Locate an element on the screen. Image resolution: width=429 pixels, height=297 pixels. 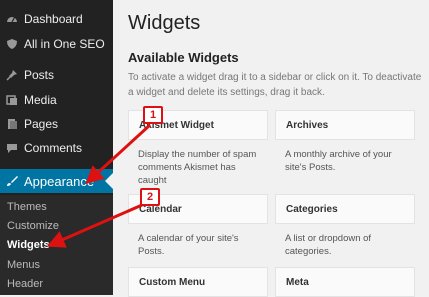
annotation-badge-1: 1 is located at coordinates (153, 115).